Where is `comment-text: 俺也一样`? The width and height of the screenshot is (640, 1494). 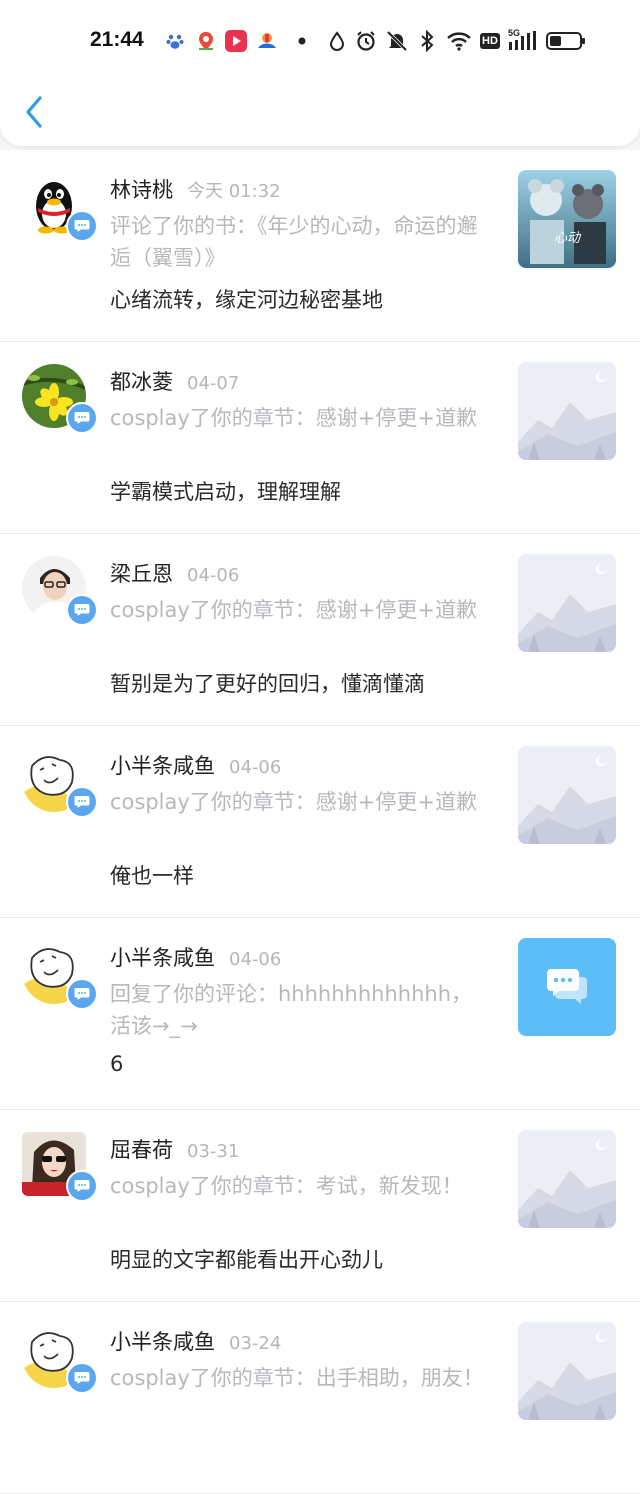
comment-text: 俺也一样 is located at coordinates (300, 875).